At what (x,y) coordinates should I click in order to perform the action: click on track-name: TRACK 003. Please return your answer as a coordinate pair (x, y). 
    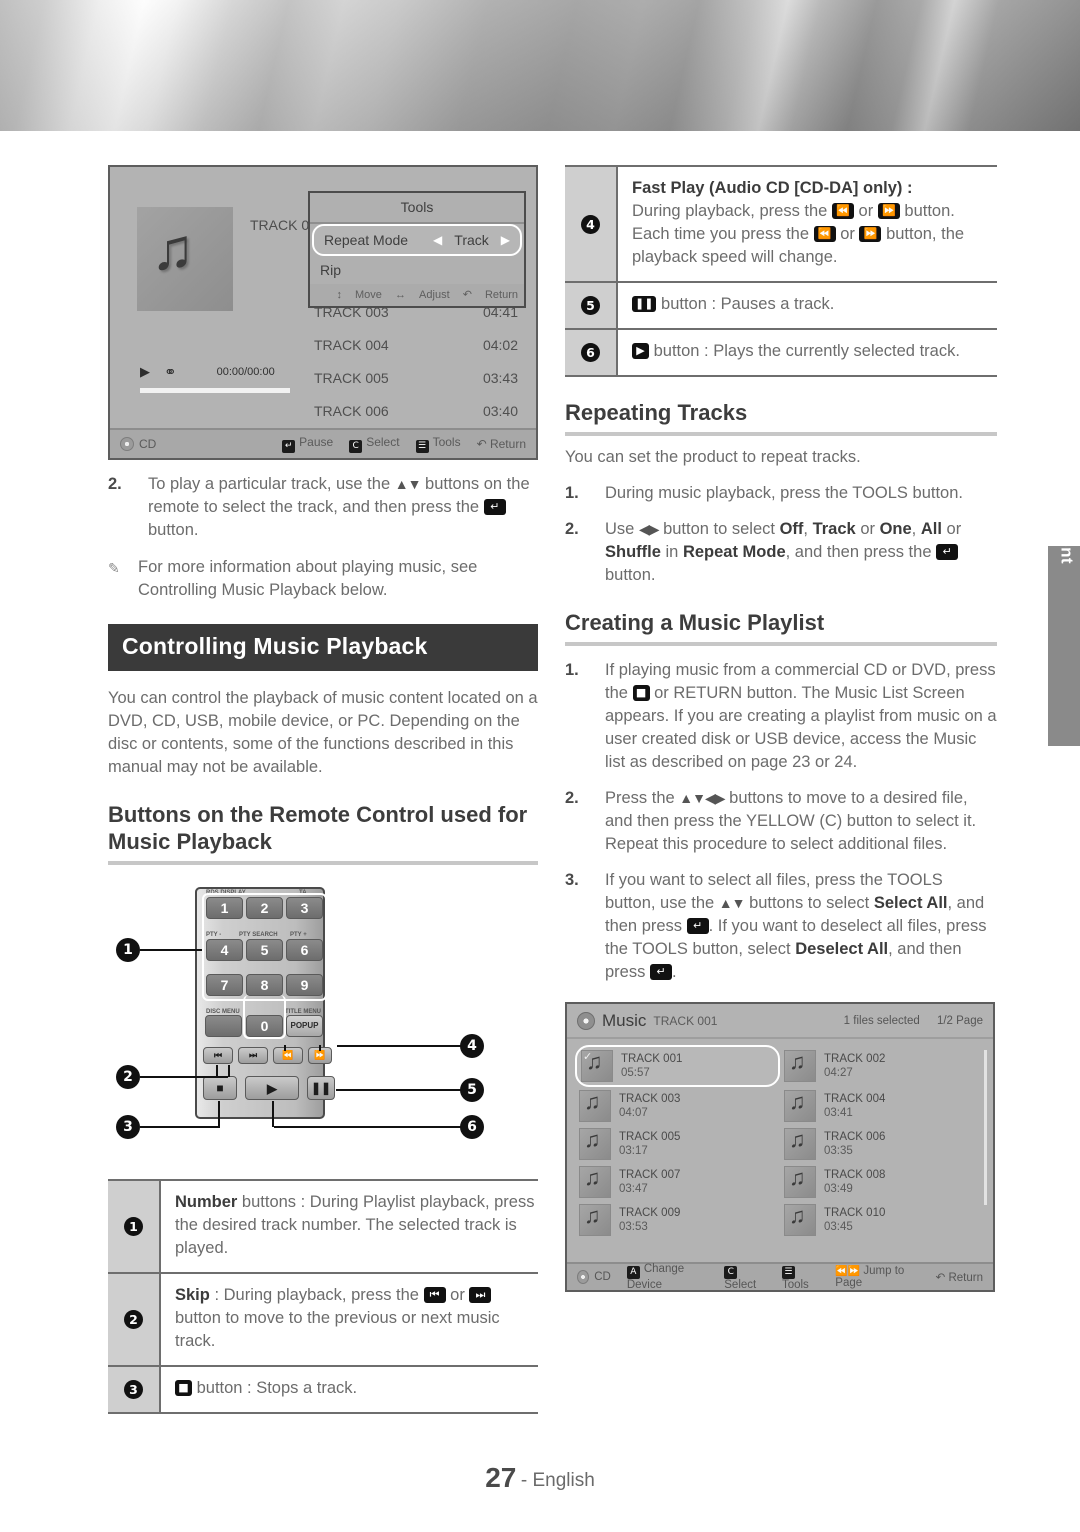
    Looking at the image, I should click on (650, 1099).